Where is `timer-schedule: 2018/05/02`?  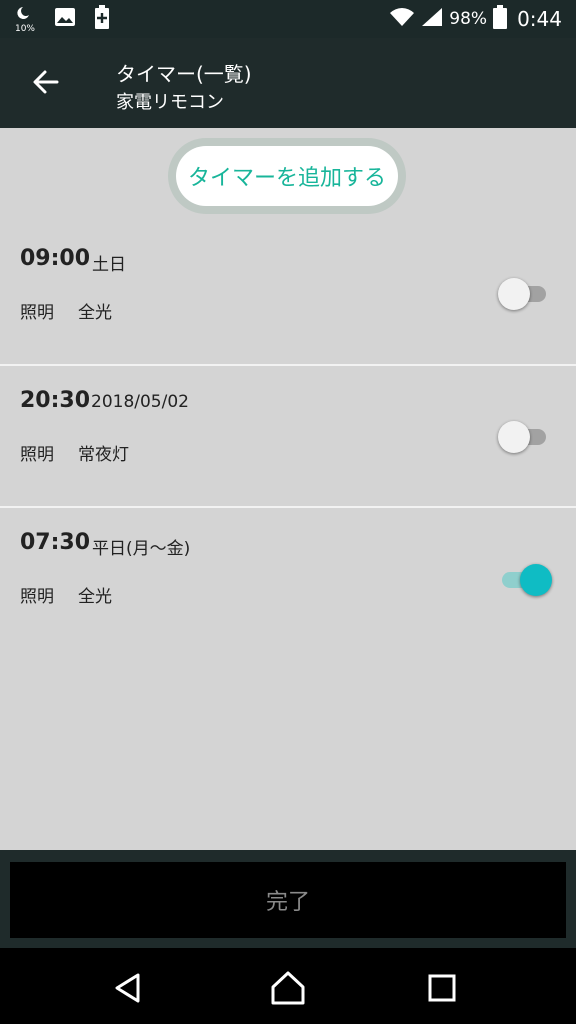
timer-schedule: 2018/05/02 is located at coordinates (140, 402).